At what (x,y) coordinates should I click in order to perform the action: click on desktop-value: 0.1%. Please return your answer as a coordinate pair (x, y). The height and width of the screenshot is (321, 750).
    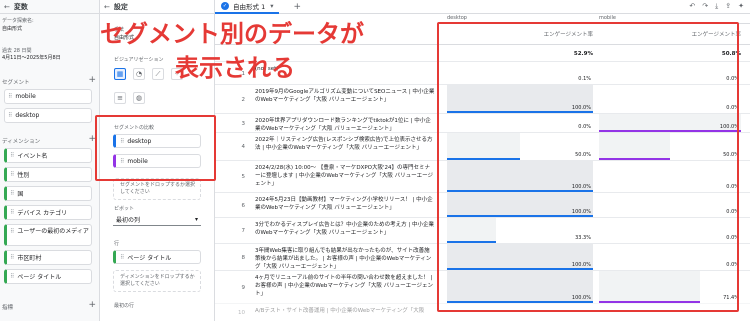
    Looking at the image, I should click on (584, 79).